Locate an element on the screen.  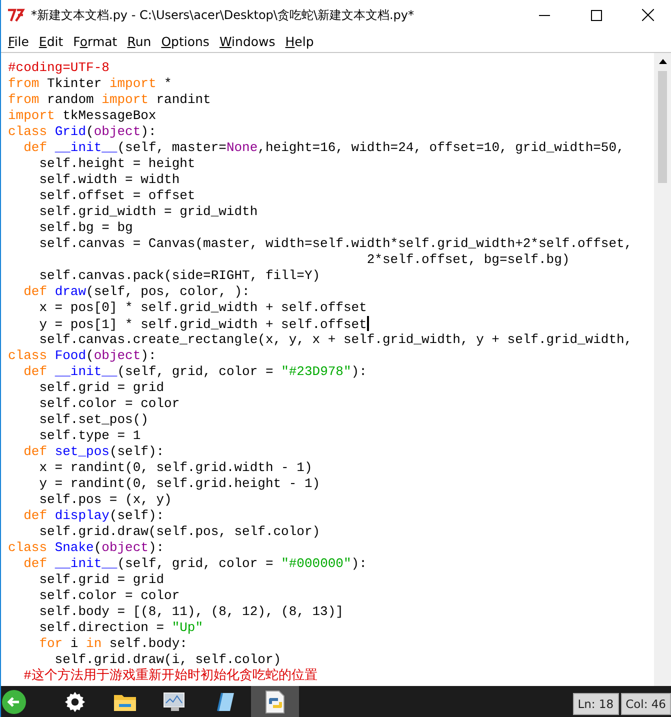
menu-item: Run is located at coordinates (139, 41).